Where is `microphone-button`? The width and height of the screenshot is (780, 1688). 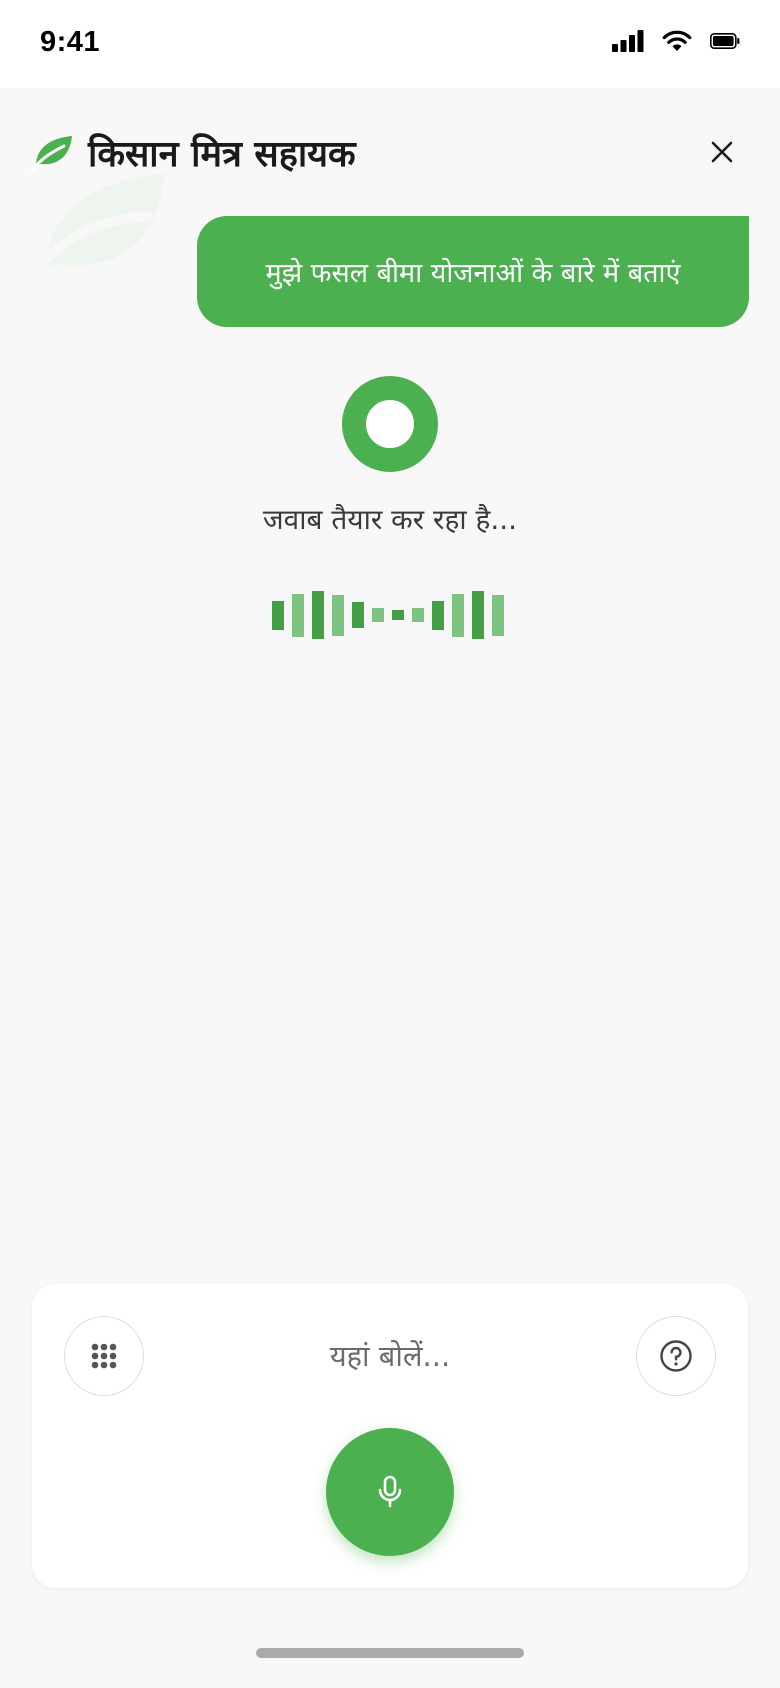
microphone-button is located at coordinates (390, 1492).